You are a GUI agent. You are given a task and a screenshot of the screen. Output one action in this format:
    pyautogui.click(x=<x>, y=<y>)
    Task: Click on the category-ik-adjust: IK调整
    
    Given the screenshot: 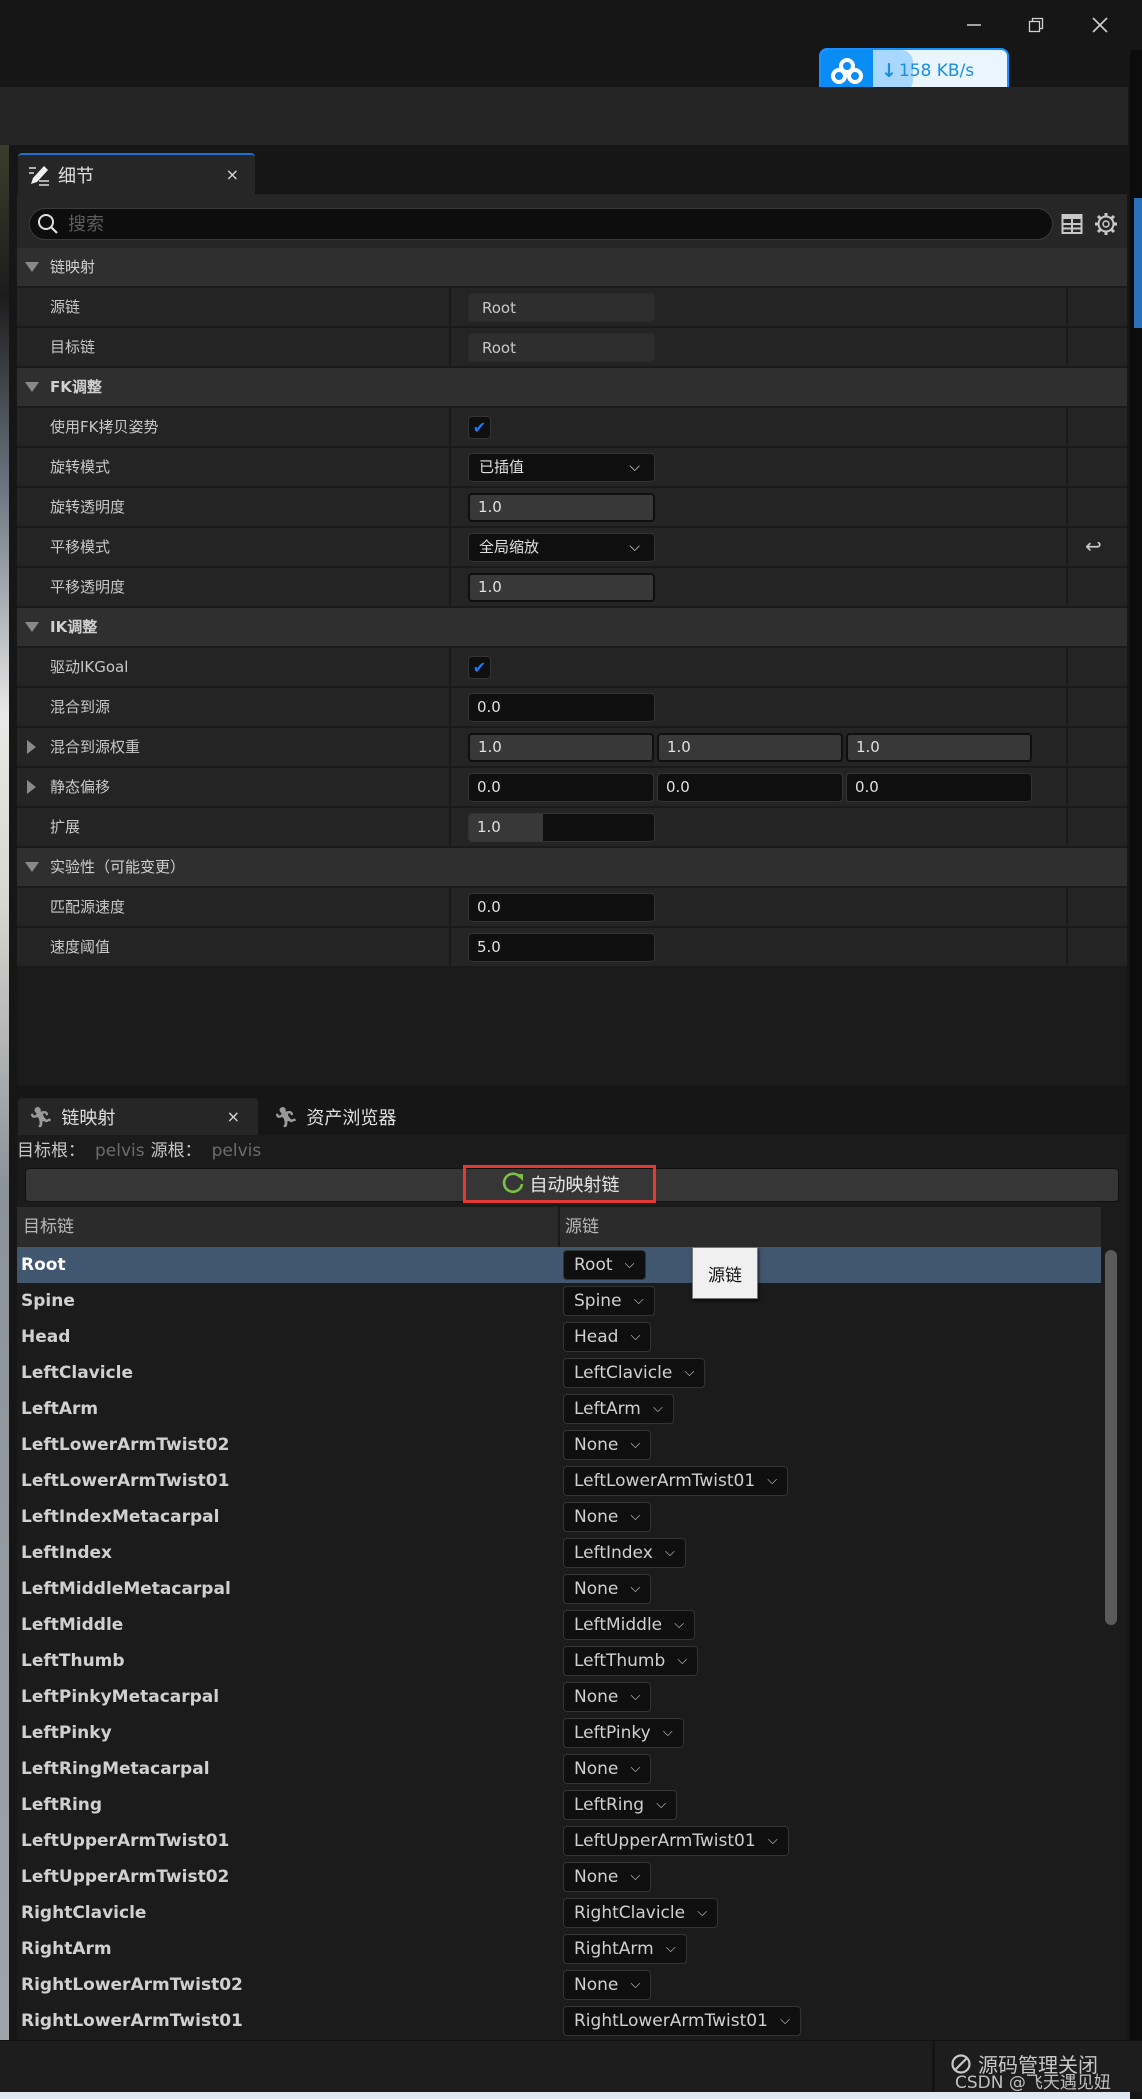 What is the action you would take?
    pyautogui.click(x=572, y=628)
    